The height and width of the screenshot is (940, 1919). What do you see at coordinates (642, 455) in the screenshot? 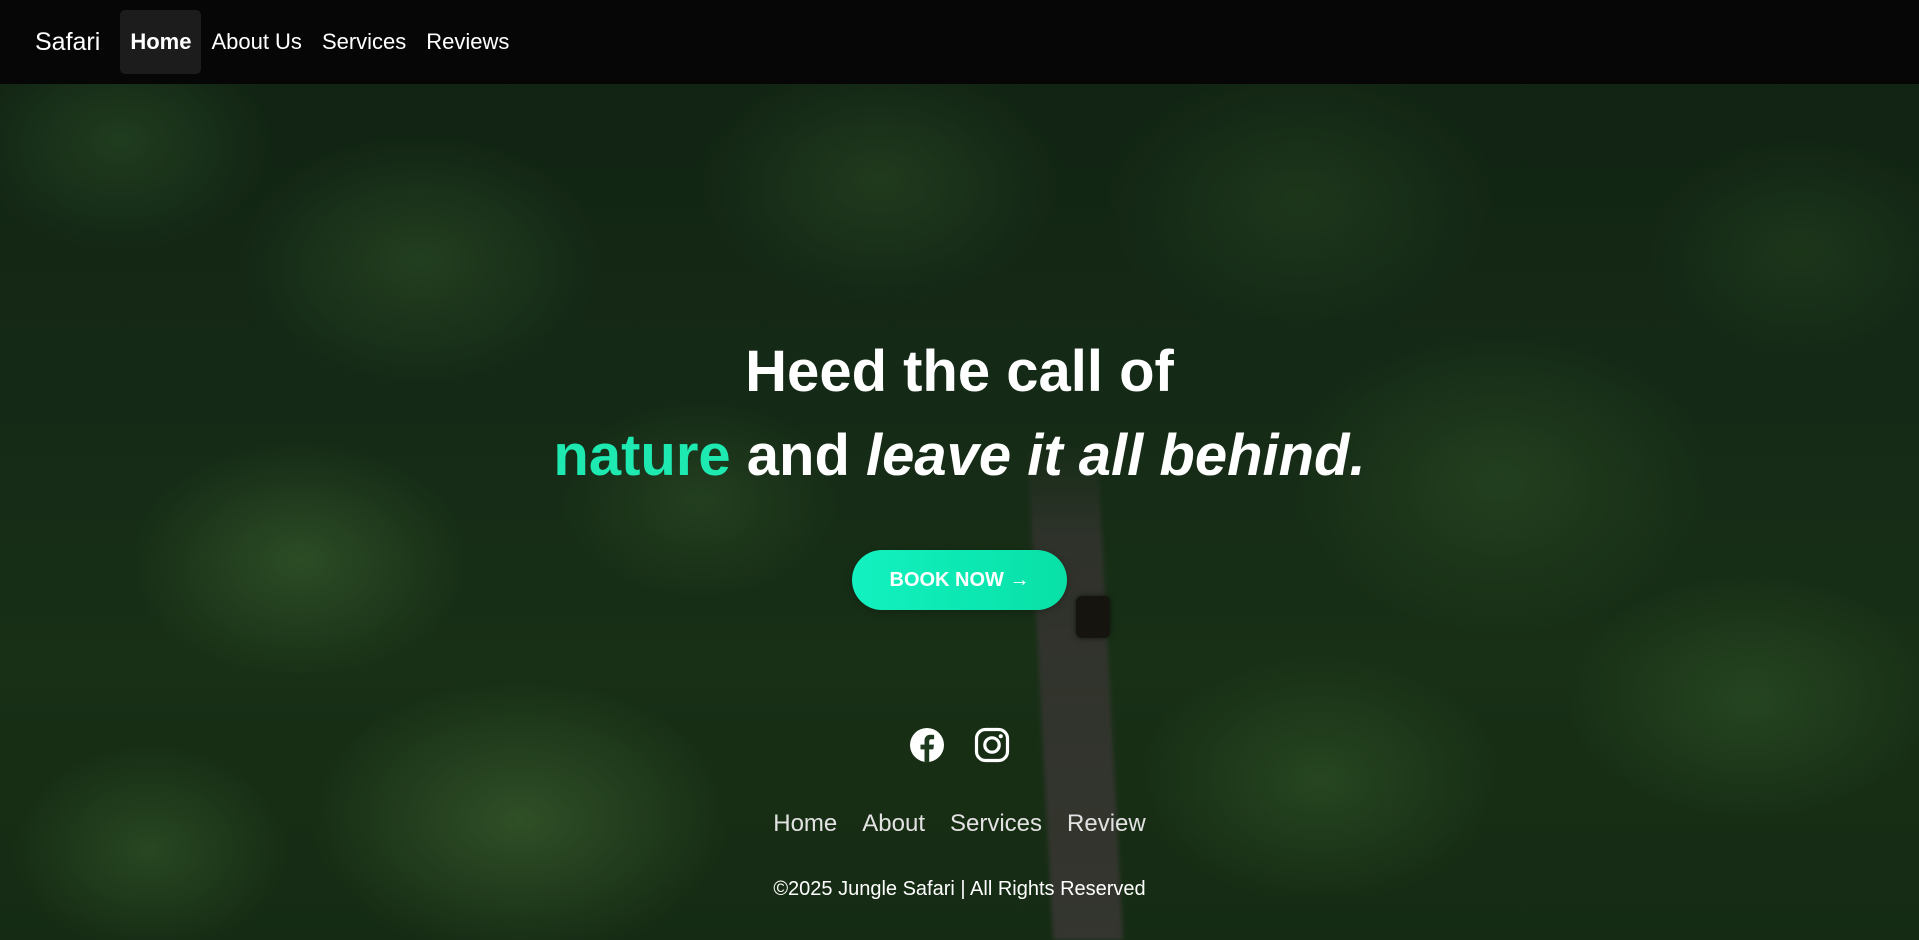
I see `headline-accent-word: nature` at bounding box center [642, 455].